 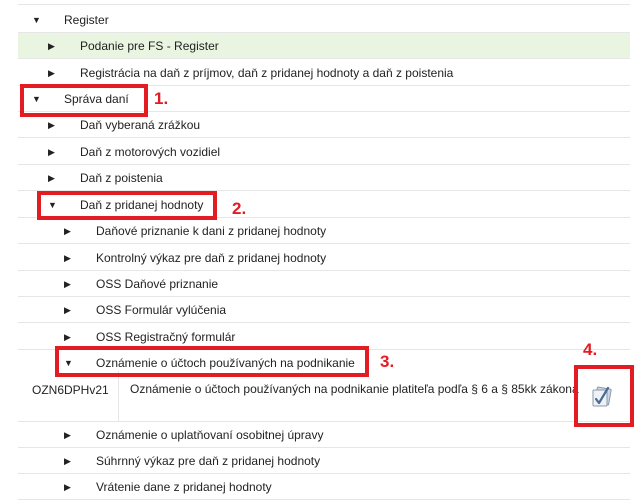 What do you see at coordinates (70, 390) in the screenshot?
I see `document-code: OZN6DPHv21` at bounding box center [70, 390].